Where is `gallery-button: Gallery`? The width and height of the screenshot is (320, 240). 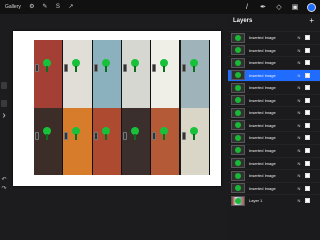 gallery-button: Gallery is located at coordinates (13, 7).